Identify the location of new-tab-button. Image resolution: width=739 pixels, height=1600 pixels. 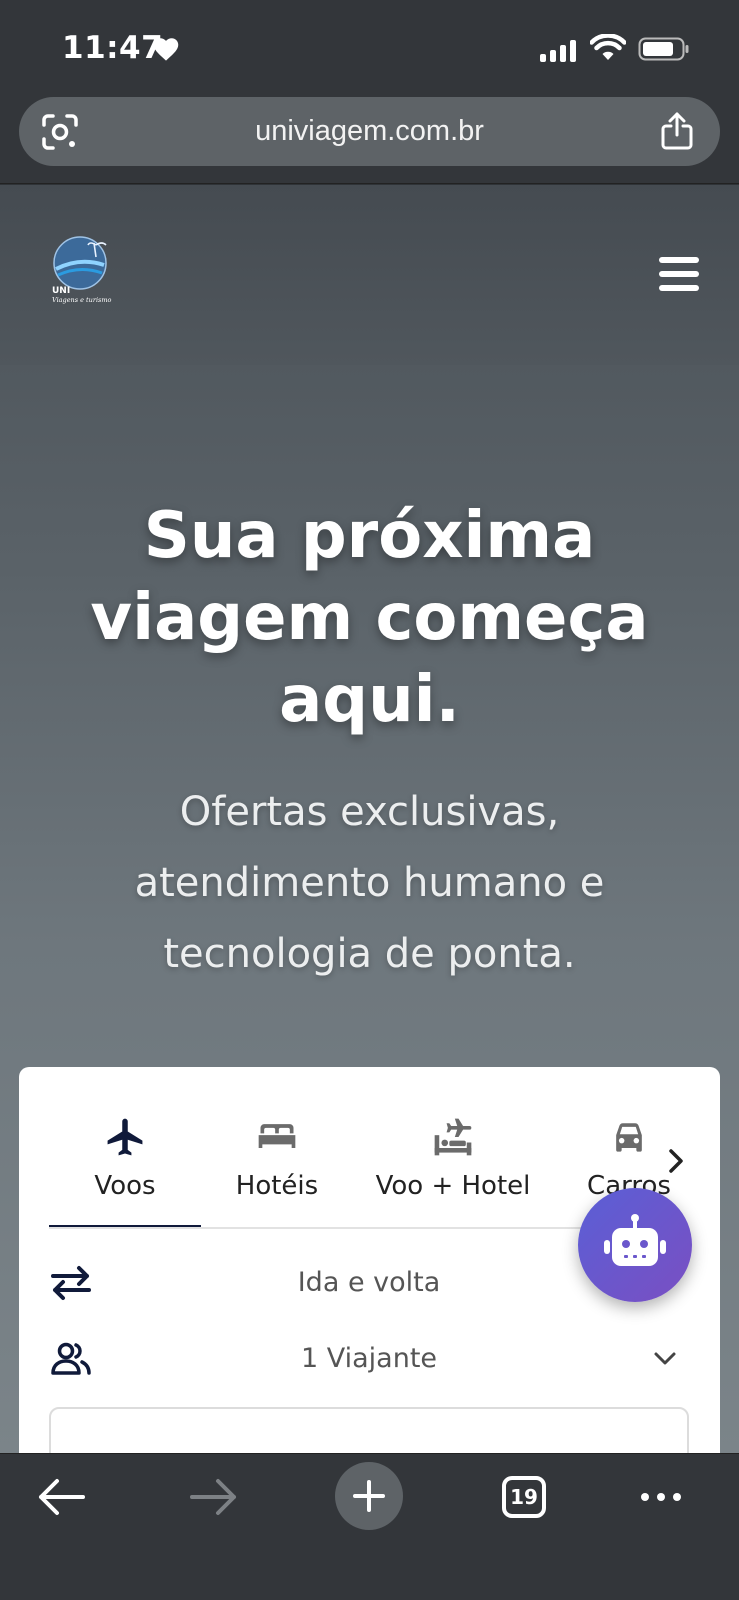
(369, 1496).